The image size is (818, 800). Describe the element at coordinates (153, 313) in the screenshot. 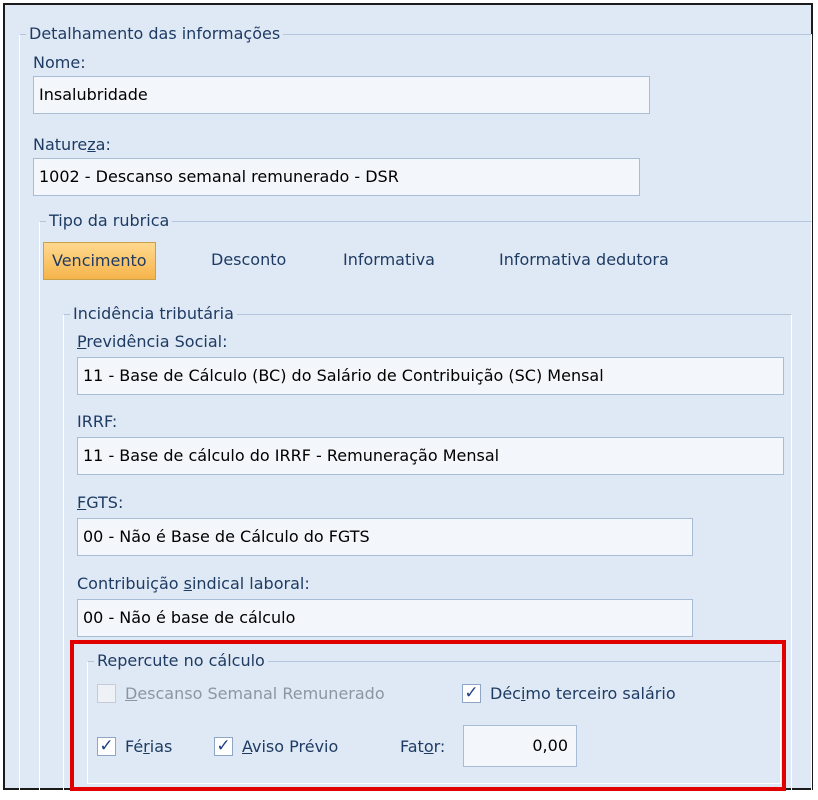

I see `incidencia-title: Incidência tributária` at that location.